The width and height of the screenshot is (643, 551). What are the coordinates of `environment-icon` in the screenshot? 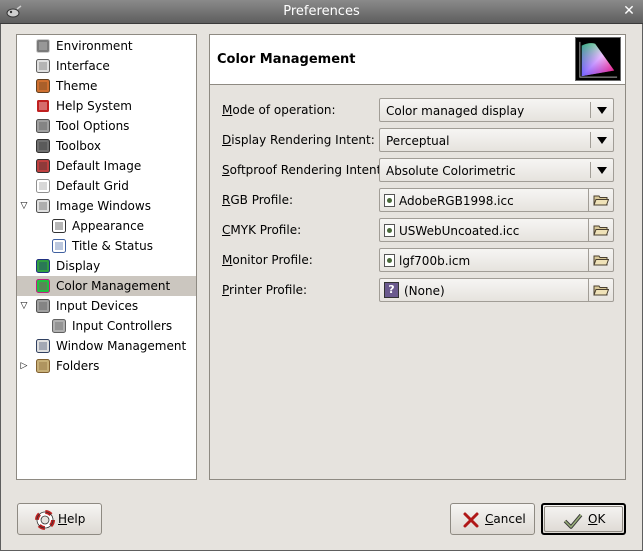 It's located at (43, 46).